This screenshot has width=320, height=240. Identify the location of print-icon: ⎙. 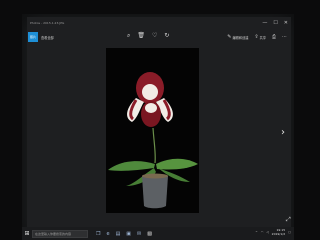
(273, 37).